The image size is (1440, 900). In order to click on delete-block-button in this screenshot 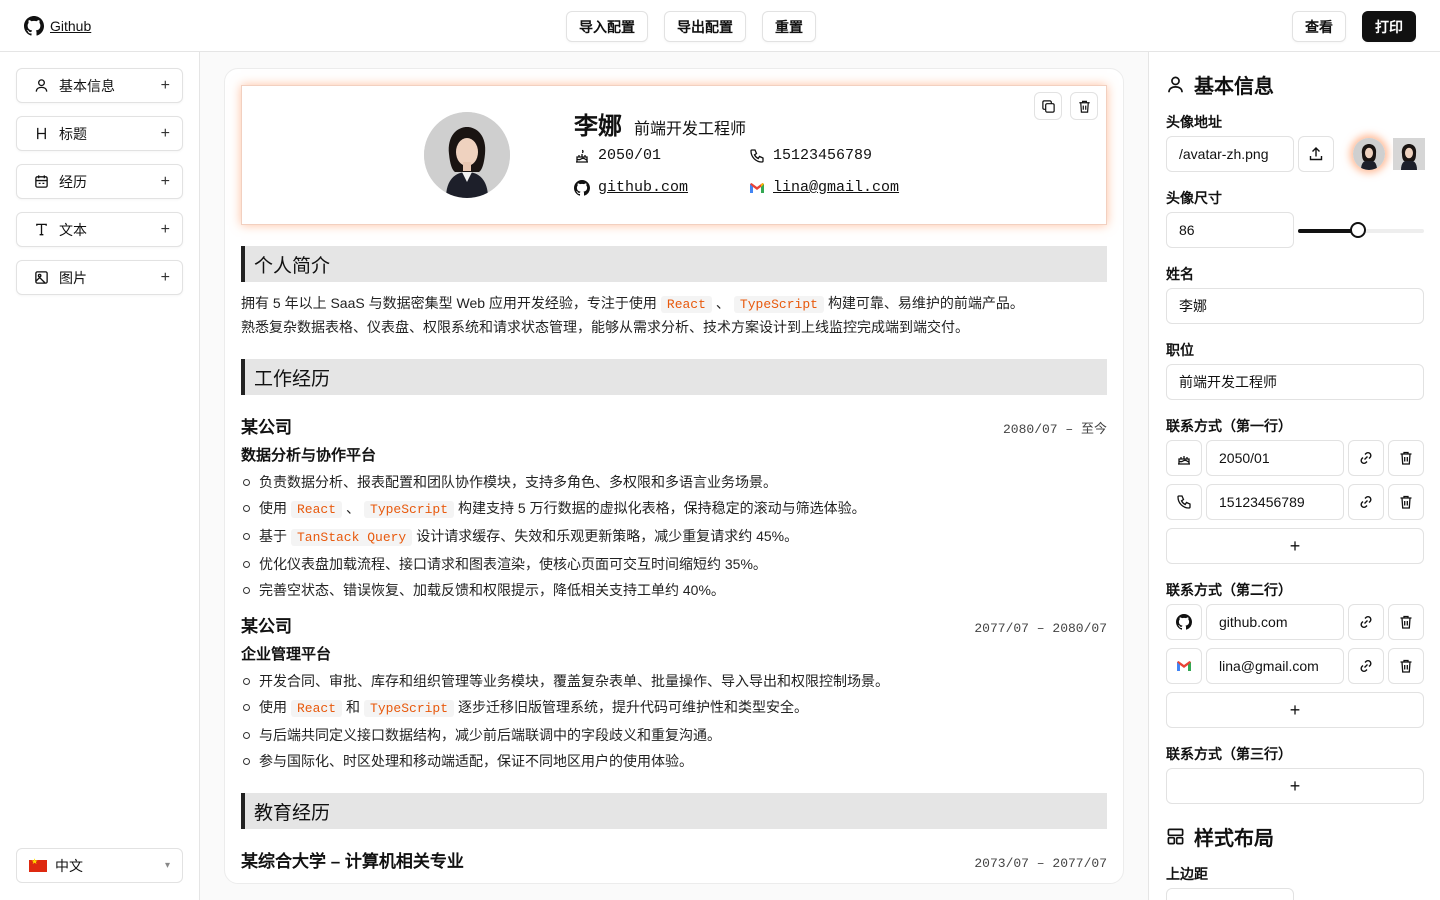, I will do `click(1084, 106)`.